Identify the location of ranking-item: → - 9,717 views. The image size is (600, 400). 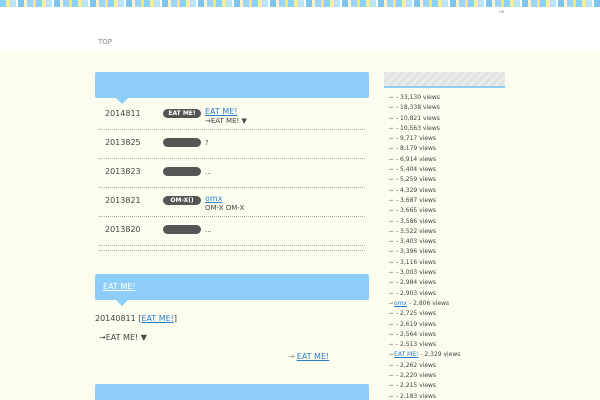
(446, 139).